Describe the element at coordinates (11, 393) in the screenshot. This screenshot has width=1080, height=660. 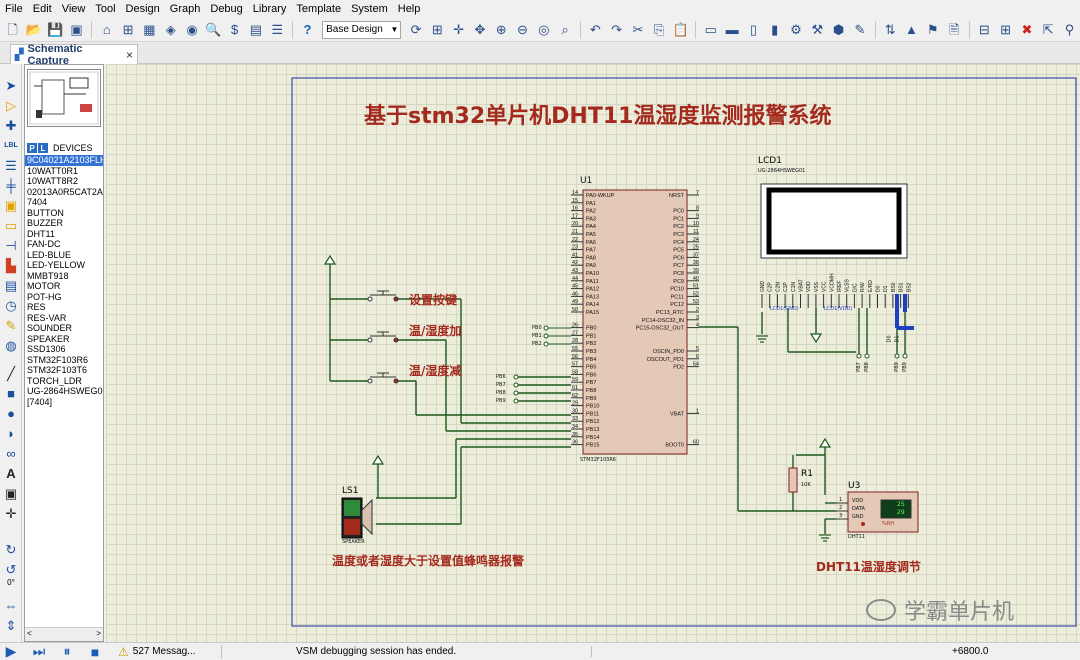
I see `box-icon: ■` at that location.